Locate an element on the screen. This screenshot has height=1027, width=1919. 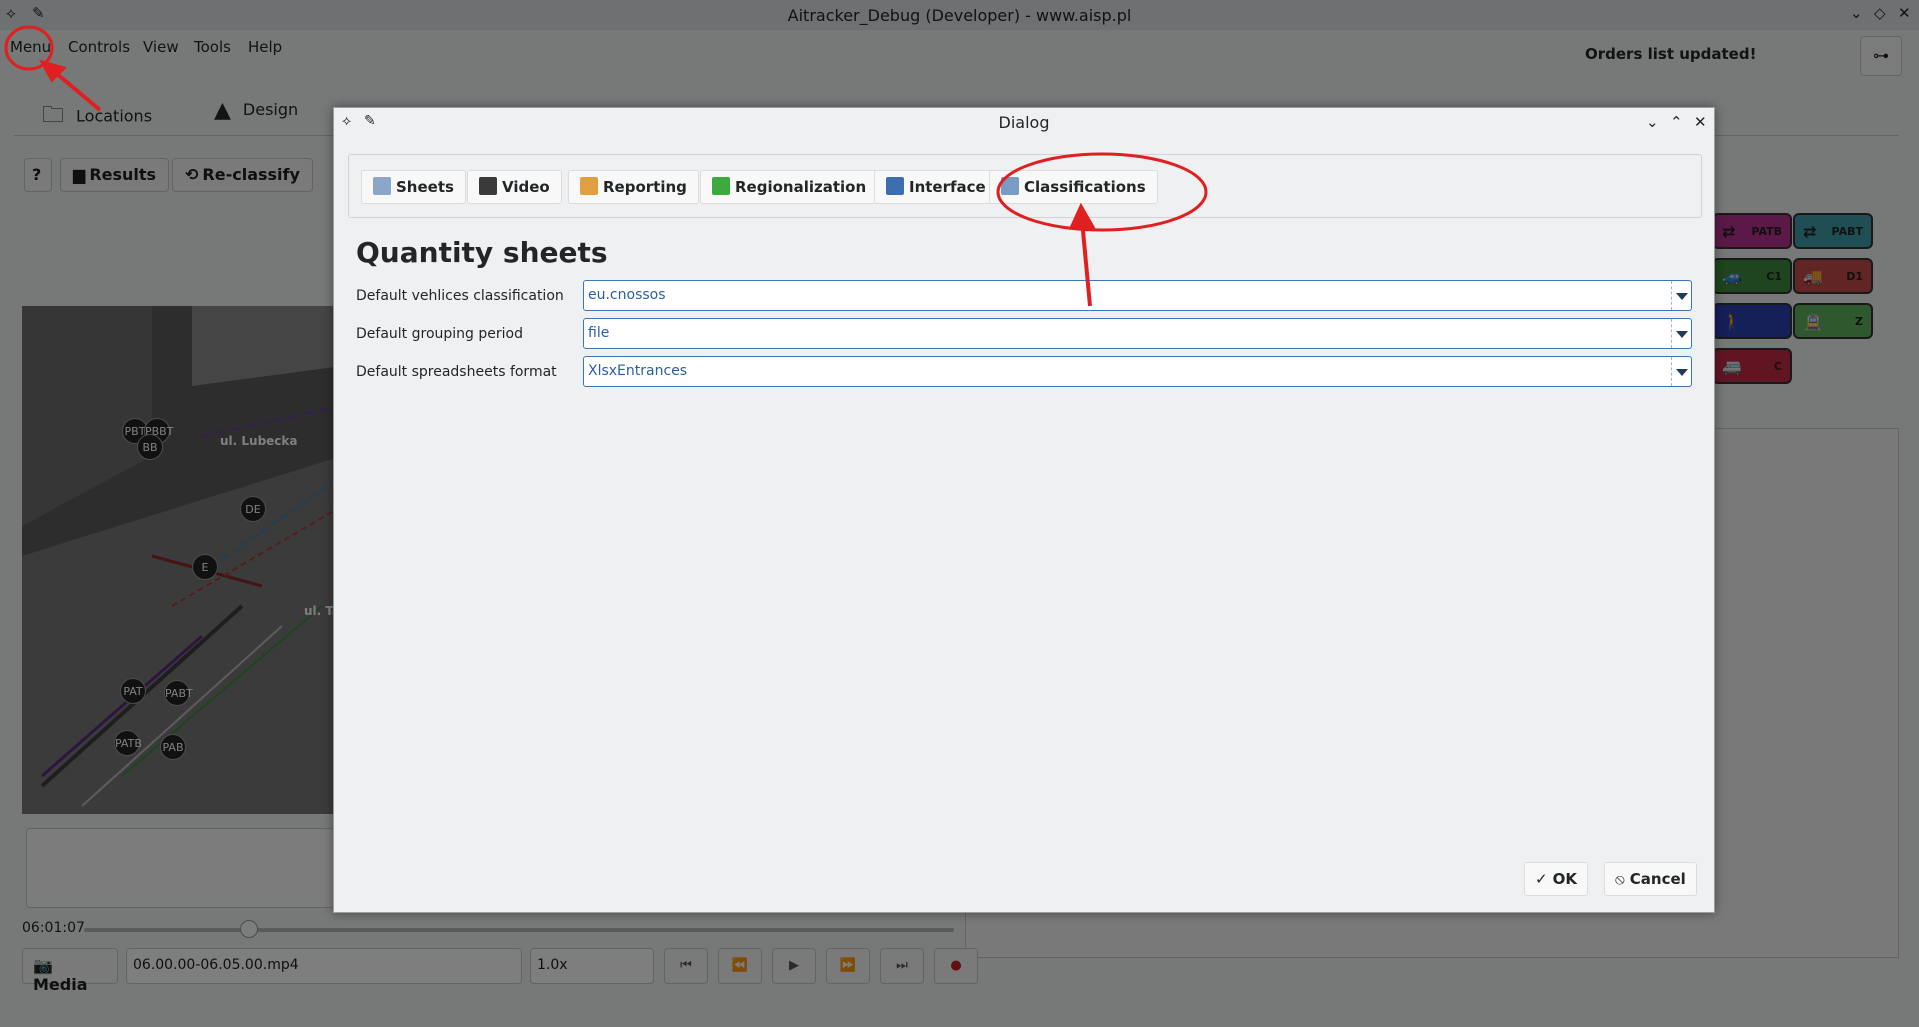
ok-button: ✓ OK is located at coordinates (1556, 879).